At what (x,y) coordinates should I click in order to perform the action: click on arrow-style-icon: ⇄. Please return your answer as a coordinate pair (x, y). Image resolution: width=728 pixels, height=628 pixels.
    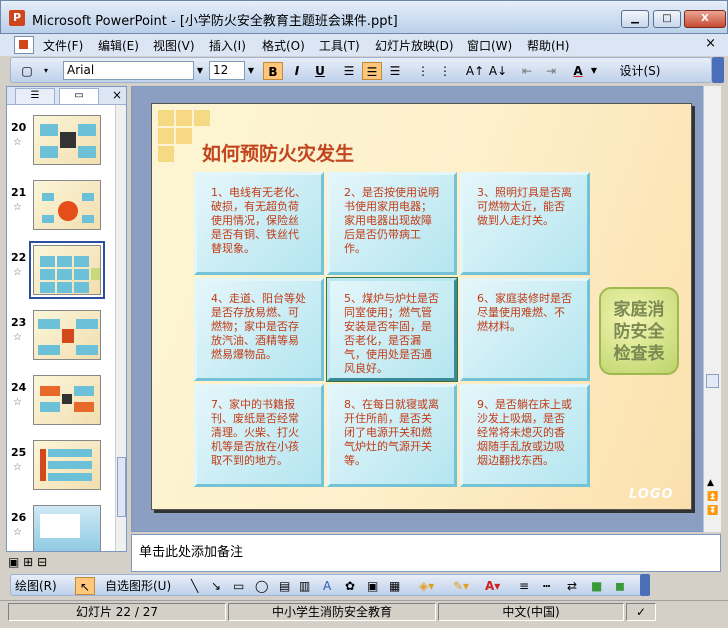
    Looking at the image, I should click on (572, 586).